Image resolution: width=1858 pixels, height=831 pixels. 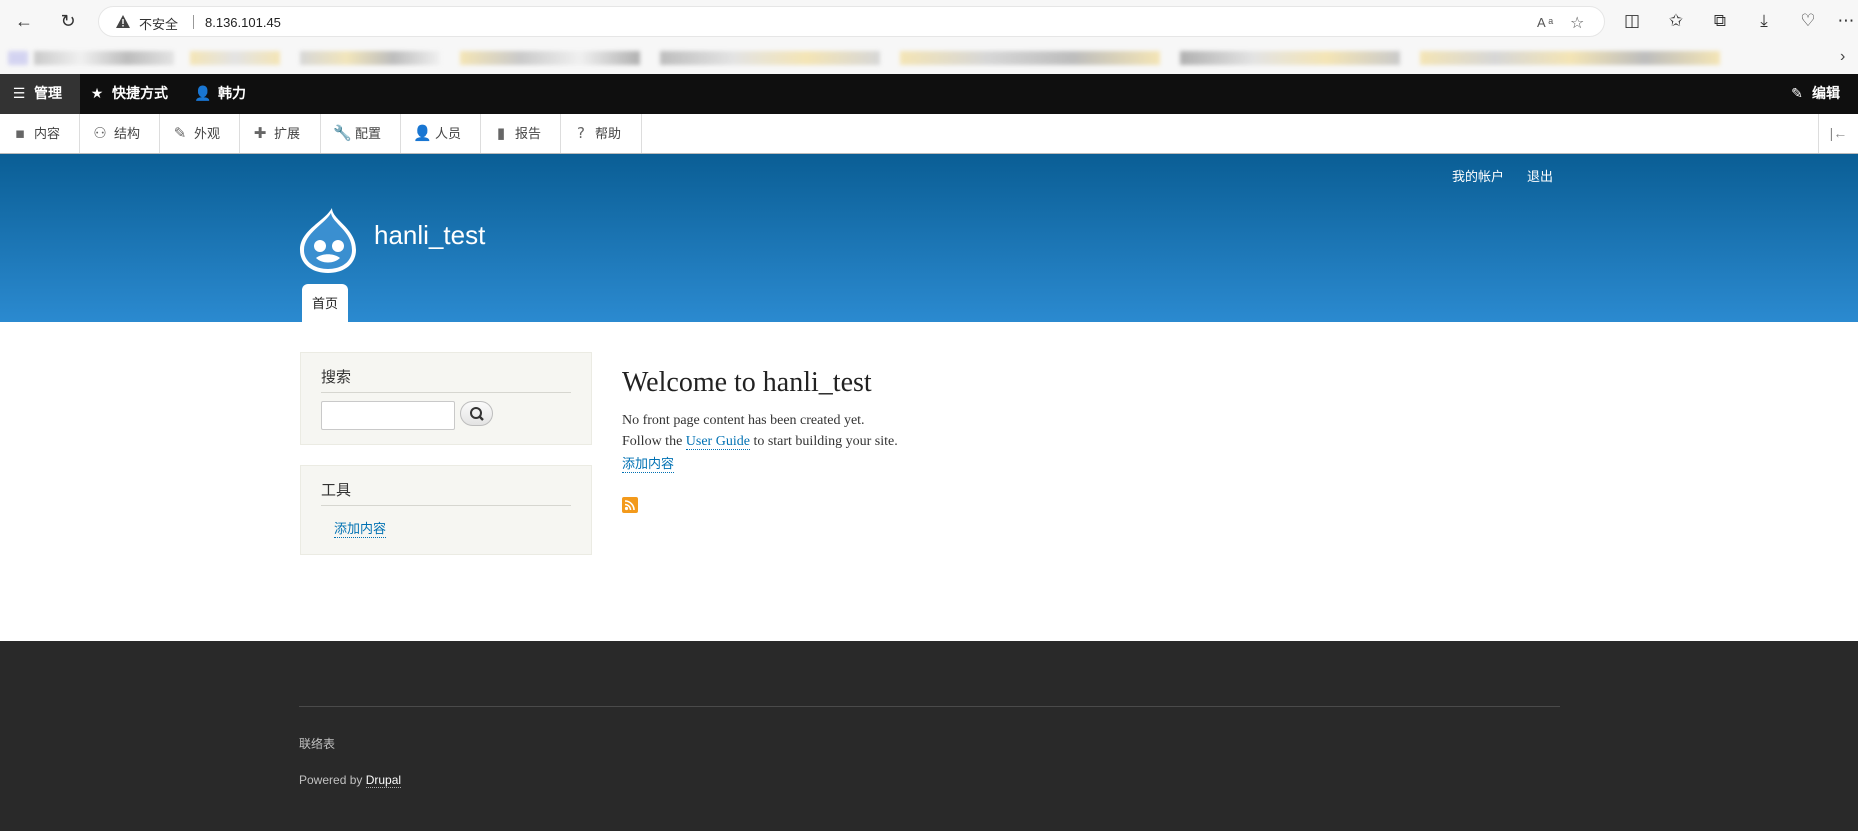 I want to click on tray-label: 扩展, so click(x=287, y=134).